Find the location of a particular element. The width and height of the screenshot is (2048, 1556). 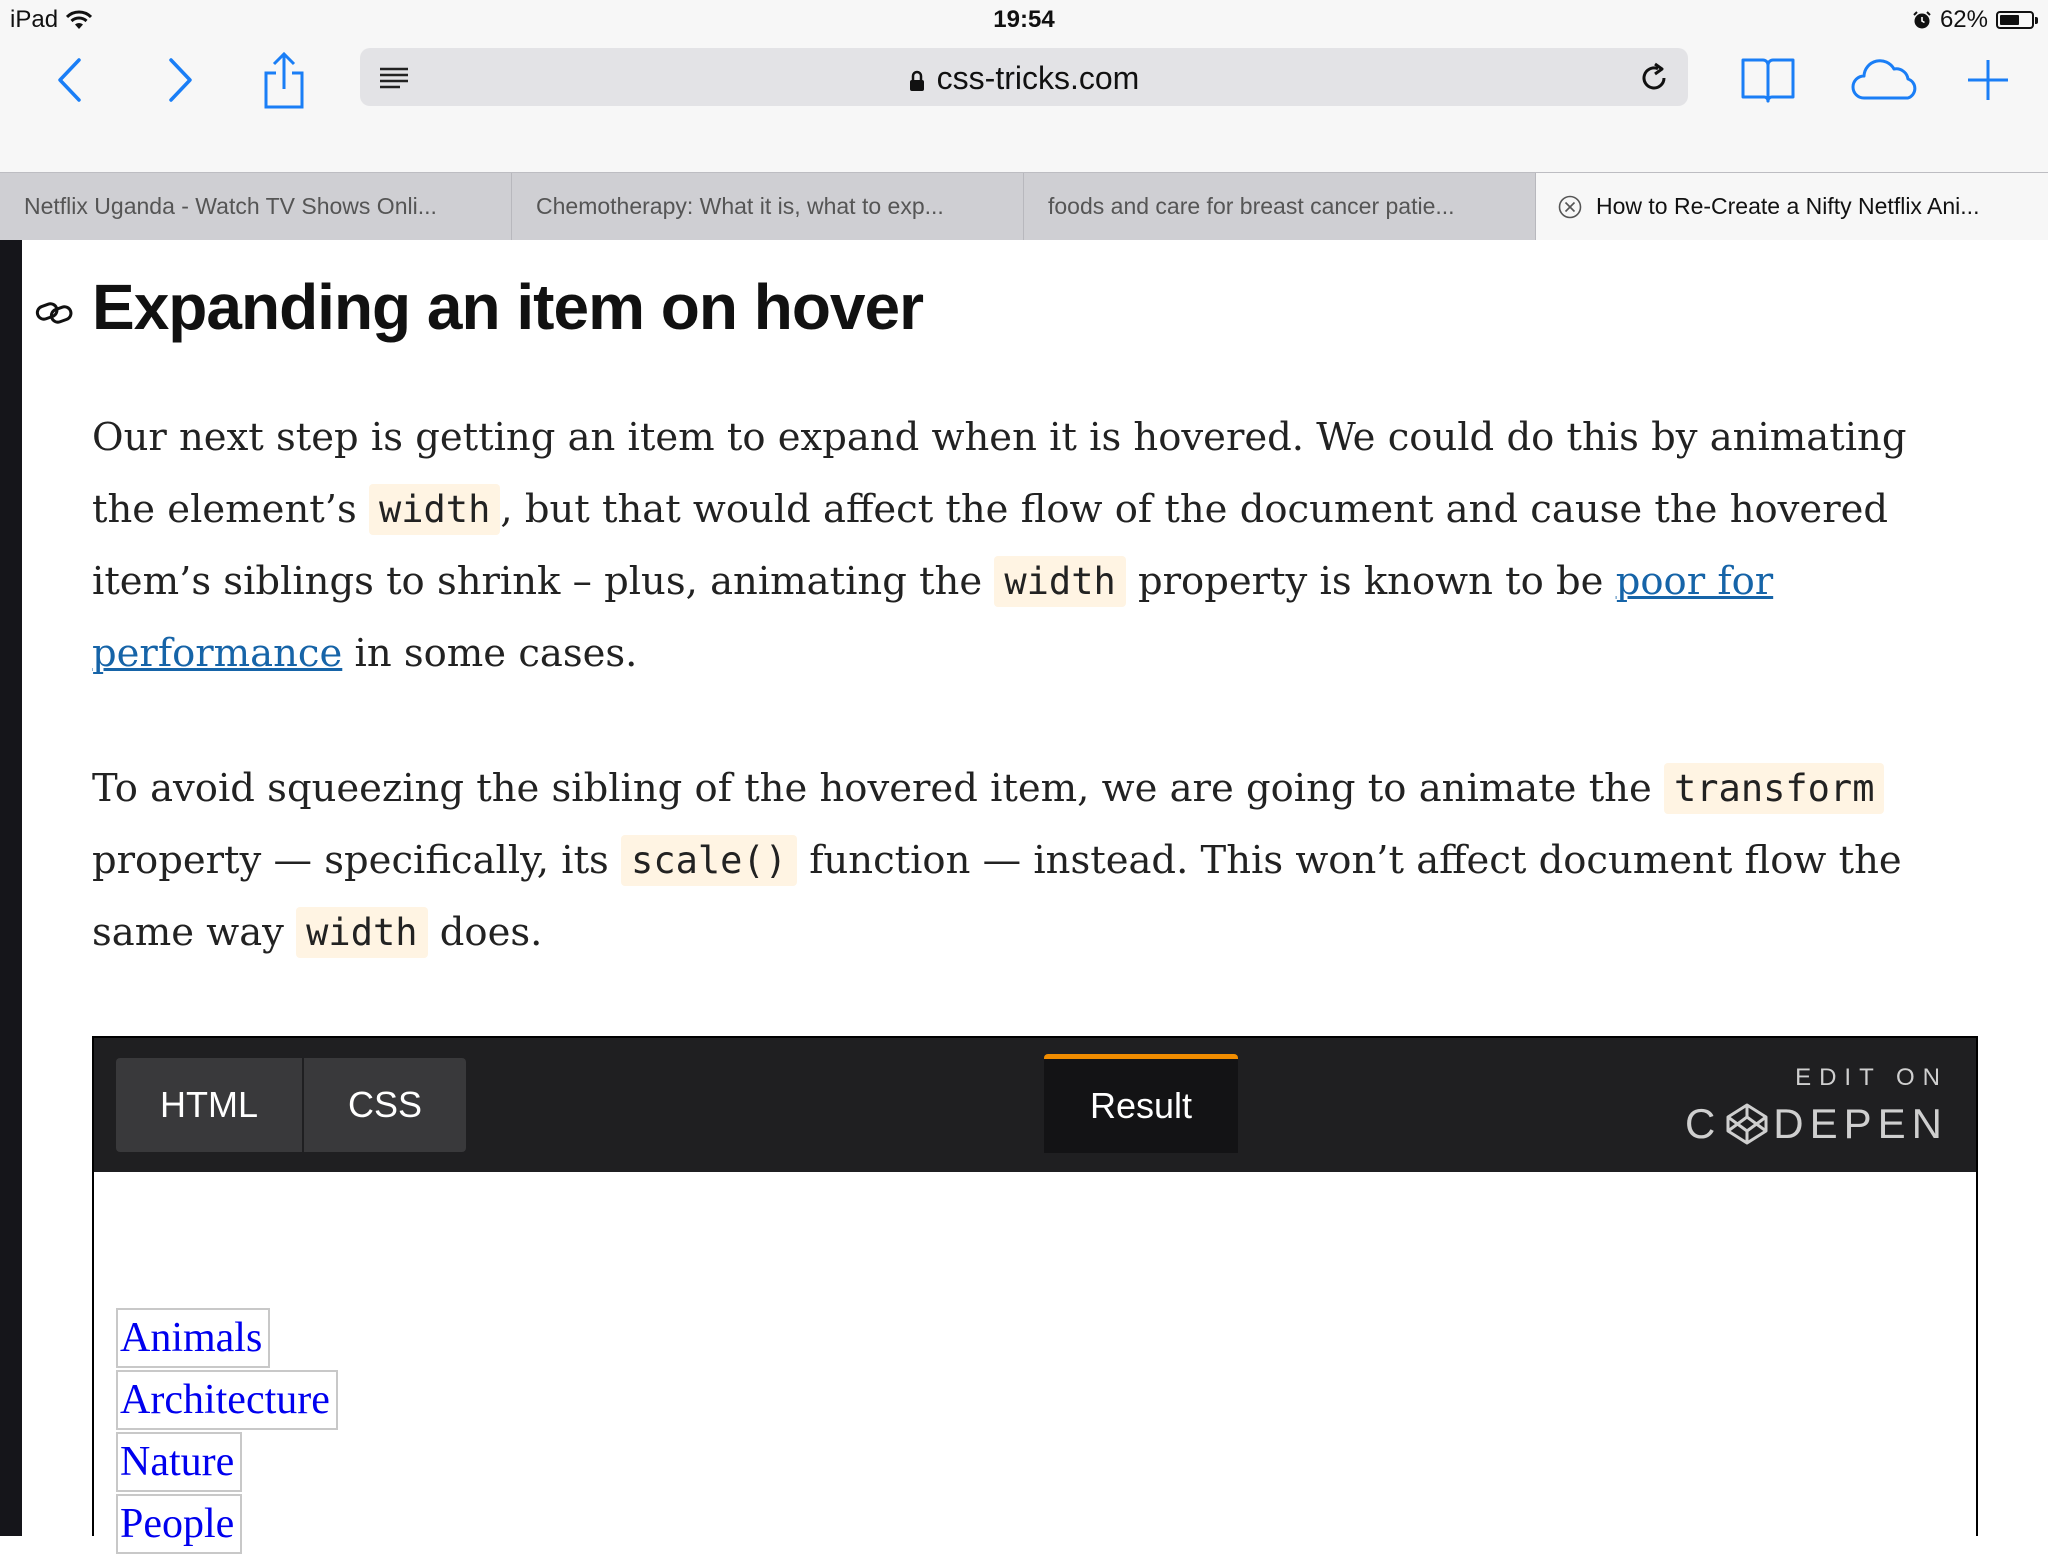

status-right: 62% is located at coordinates (1975, 20).